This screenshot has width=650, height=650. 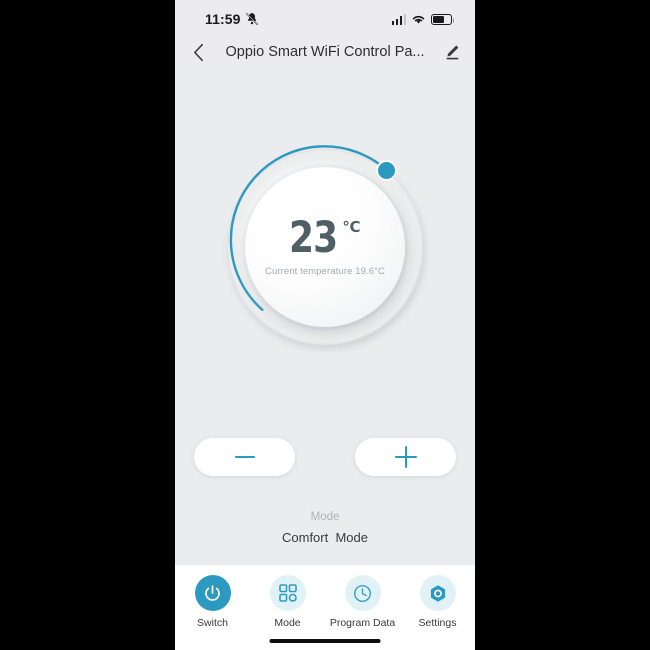 I want to click on thermostat-dial: 23 ℃ Current temperature 19.6°C, so click(x=325, y=247).